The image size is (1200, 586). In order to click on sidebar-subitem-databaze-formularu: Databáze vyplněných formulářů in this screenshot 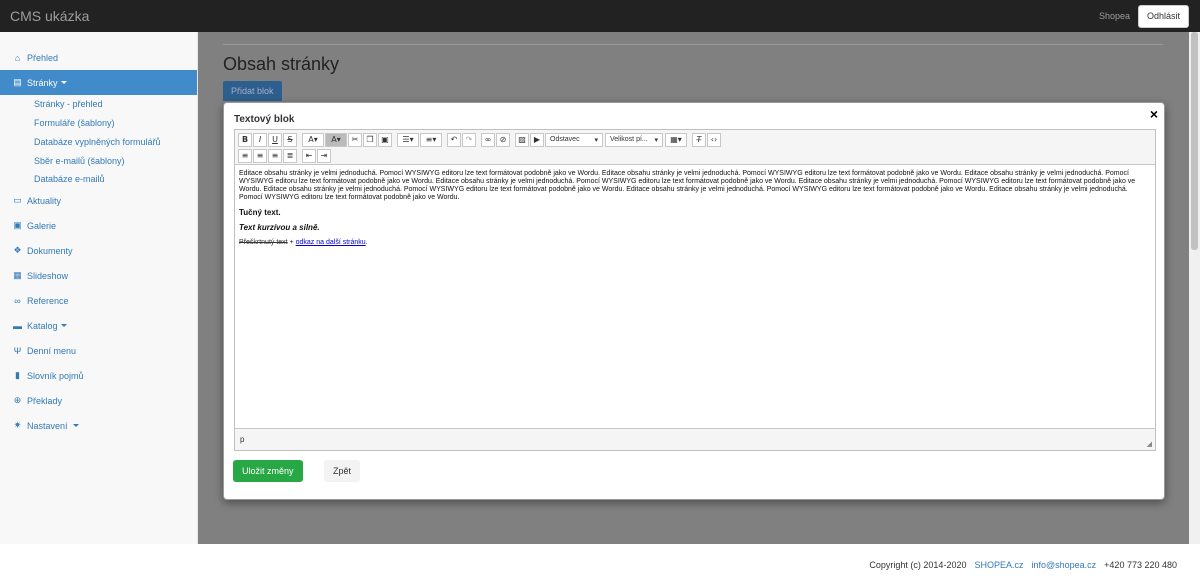, I will do `click(97, 142)`.